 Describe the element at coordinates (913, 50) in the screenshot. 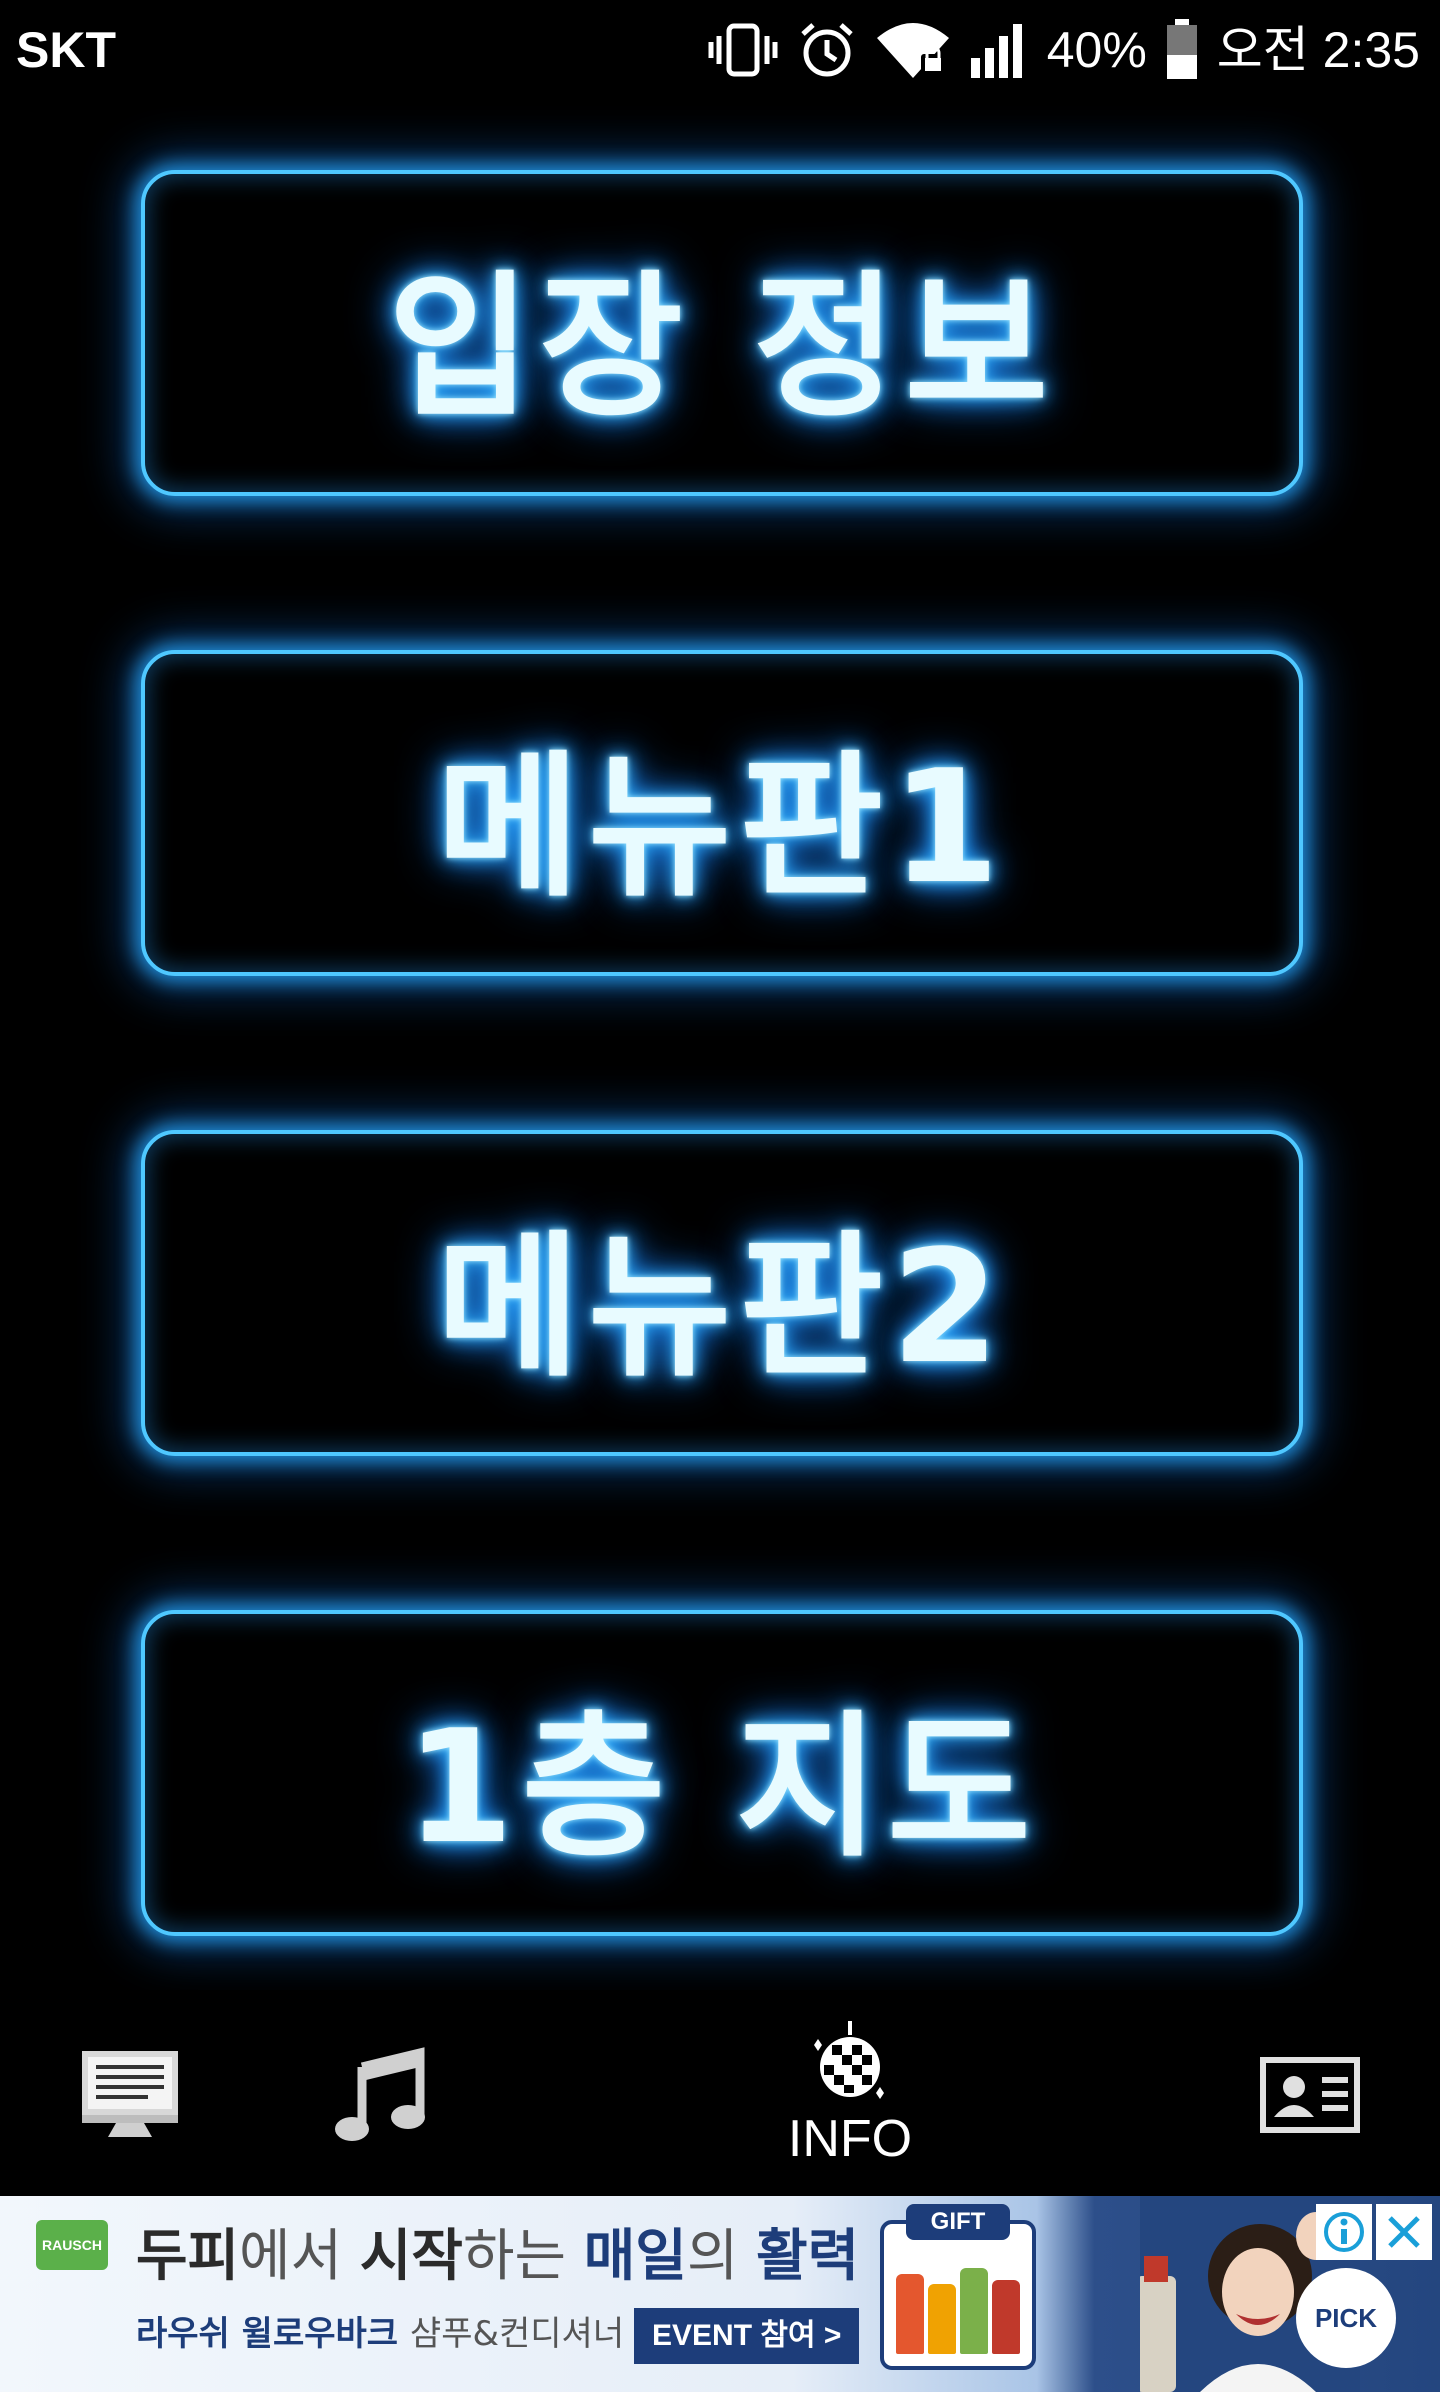

I see `wifi-locked-icon` at that location.